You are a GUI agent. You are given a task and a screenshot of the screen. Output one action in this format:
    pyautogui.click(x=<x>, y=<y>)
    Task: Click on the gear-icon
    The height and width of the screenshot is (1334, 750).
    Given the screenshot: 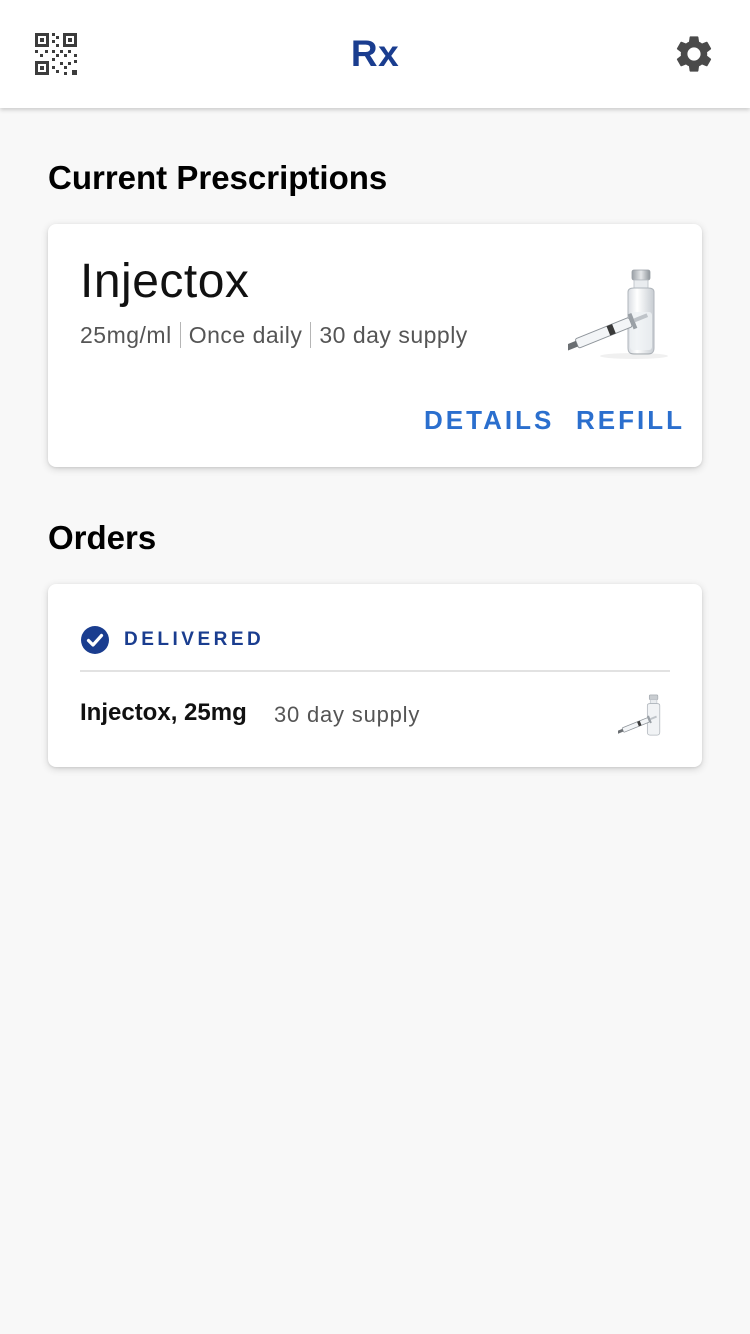 What is the action you would take?
    pyautogui.click(x=694, y=54)
    